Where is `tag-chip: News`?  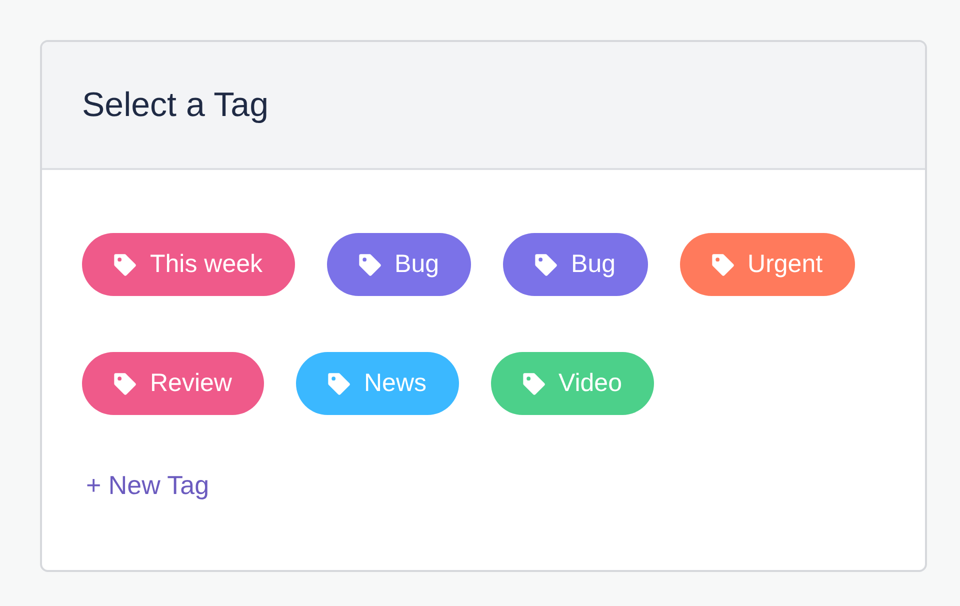 tag-chip: News is located at coordinates (377, 383).